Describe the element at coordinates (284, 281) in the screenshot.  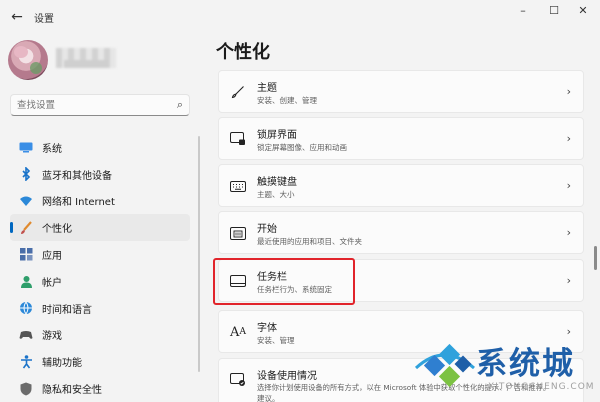
I see `highlight-box` at that location.